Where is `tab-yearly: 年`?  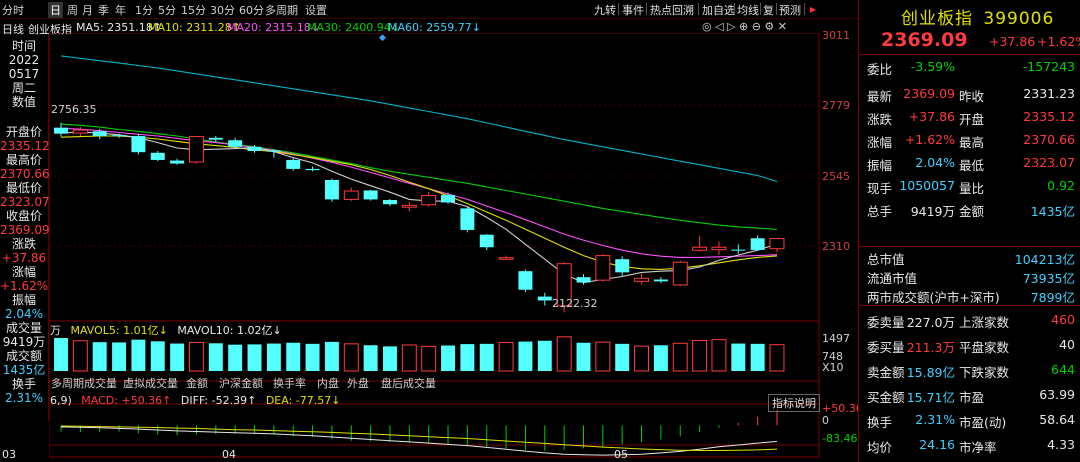
tab-yearly: 年 is located at coordinates (120, 10).